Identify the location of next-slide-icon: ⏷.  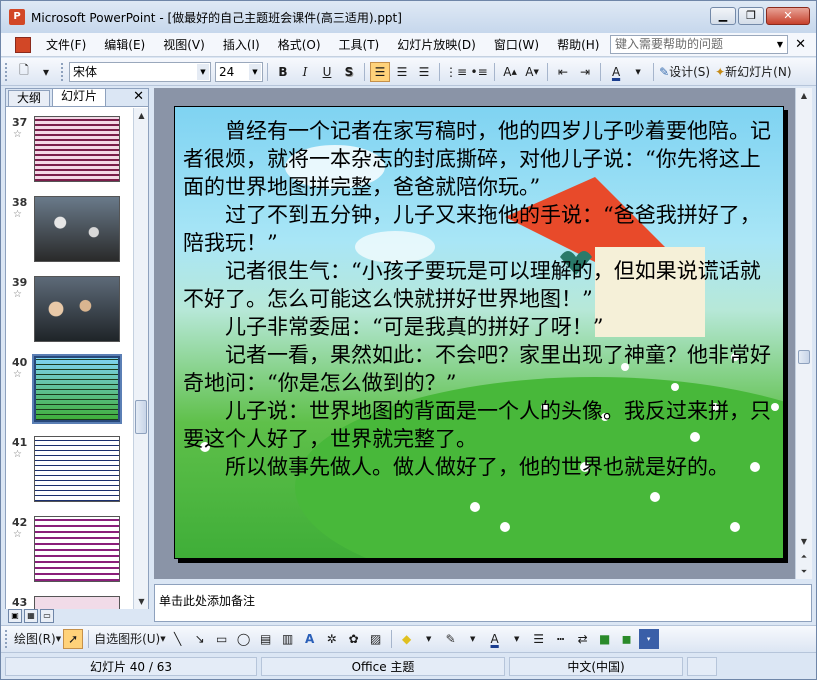
(804, 571).